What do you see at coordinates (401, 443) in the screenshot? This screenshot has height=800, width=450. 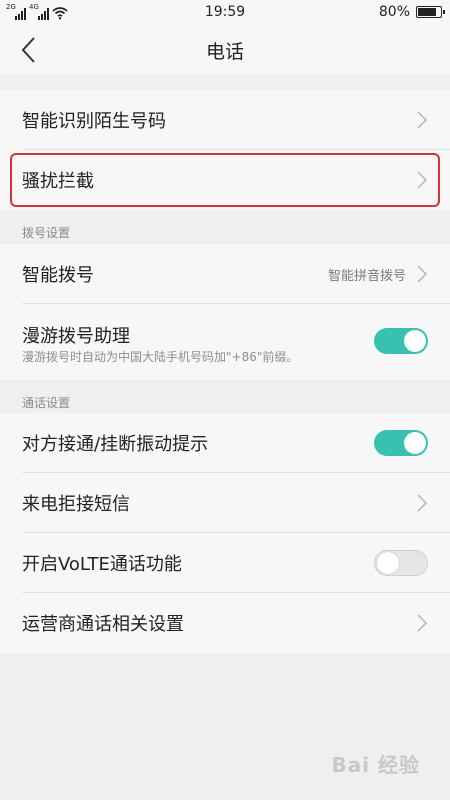 I see `vibrate-toggle` at bounding box center [401, 443].